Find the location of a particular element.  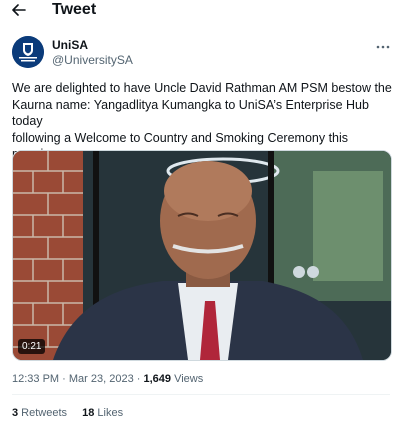

views-count: 1,649 is located at coordinates (157, 379).